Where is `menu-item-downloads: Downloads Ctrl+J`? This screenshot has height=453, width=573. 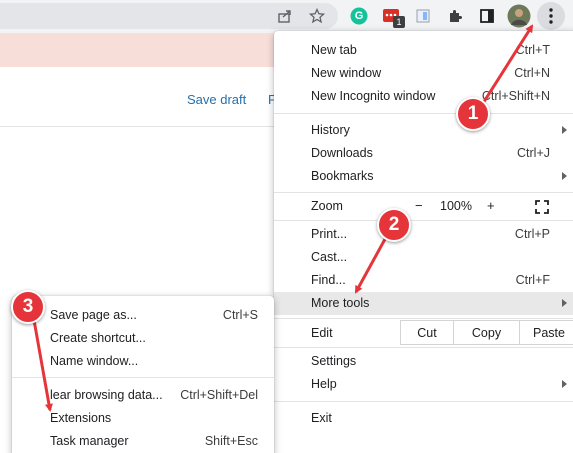 menu-item-downloads: Downloads Ctrl+J is located at coordinates (423, 153).